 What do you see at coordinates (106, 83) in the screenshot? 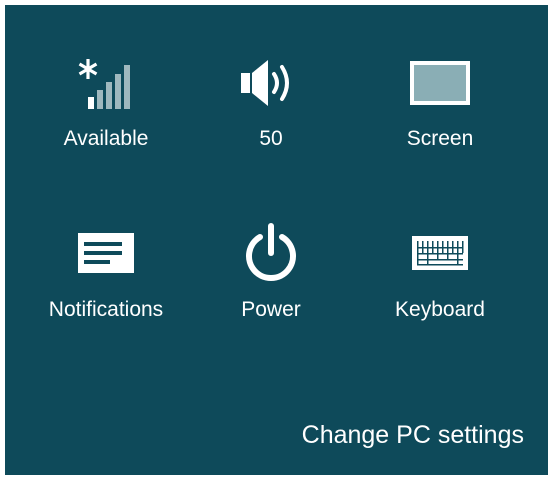
I see `wifi-signal-icon` at bounding box center [106, 83].